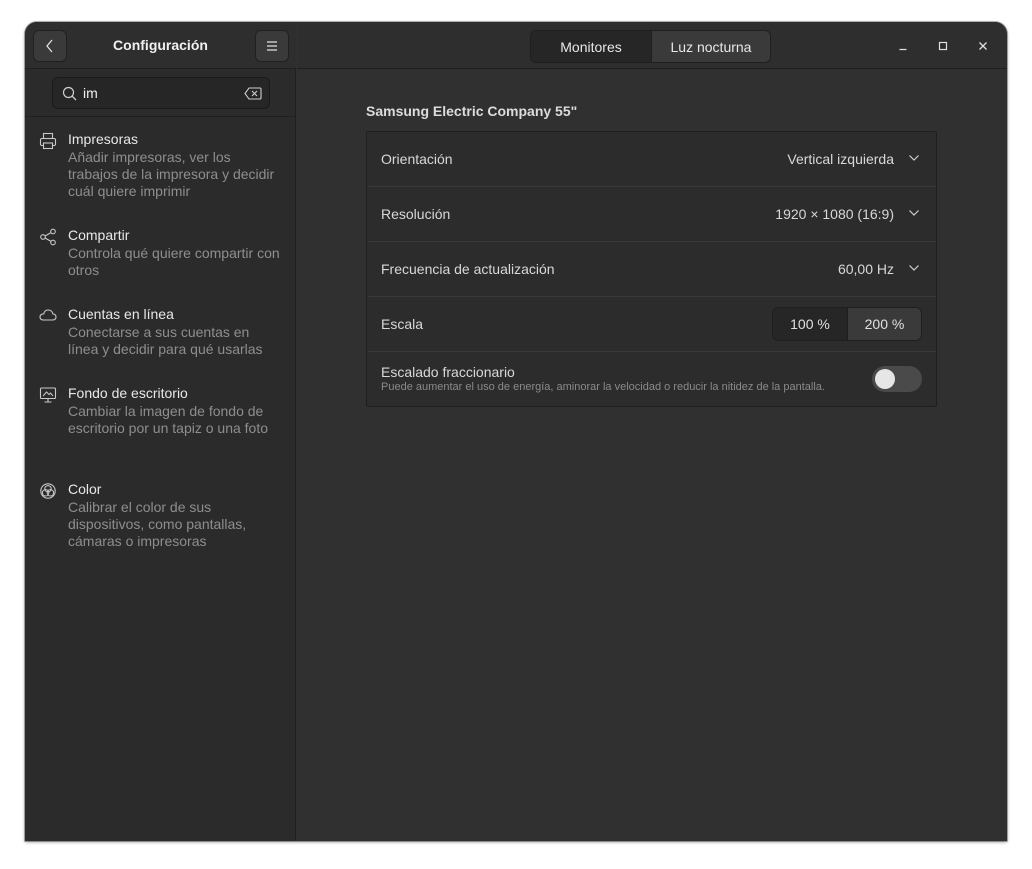 The width and height of the screenshot is (1032, 869). I want to click on chevron-left-icon, so click(49, 46).